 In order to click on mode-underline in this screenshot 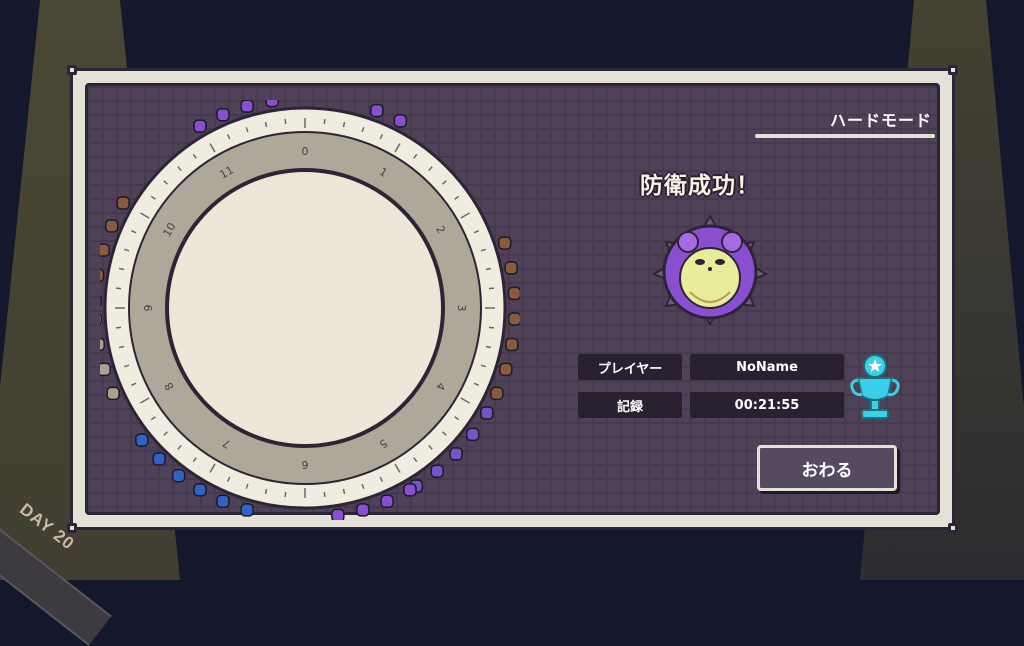, I will do `click(845, 136)`.